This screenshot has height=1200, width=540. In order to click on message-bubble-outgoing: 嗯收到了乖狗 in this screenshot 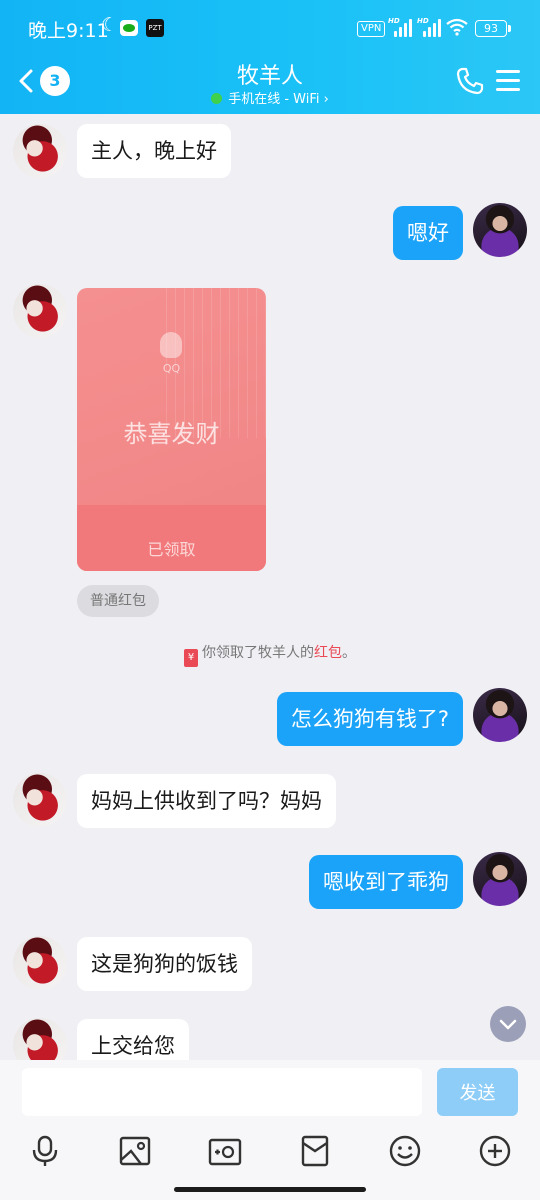, I will do `click(386, 882)`.